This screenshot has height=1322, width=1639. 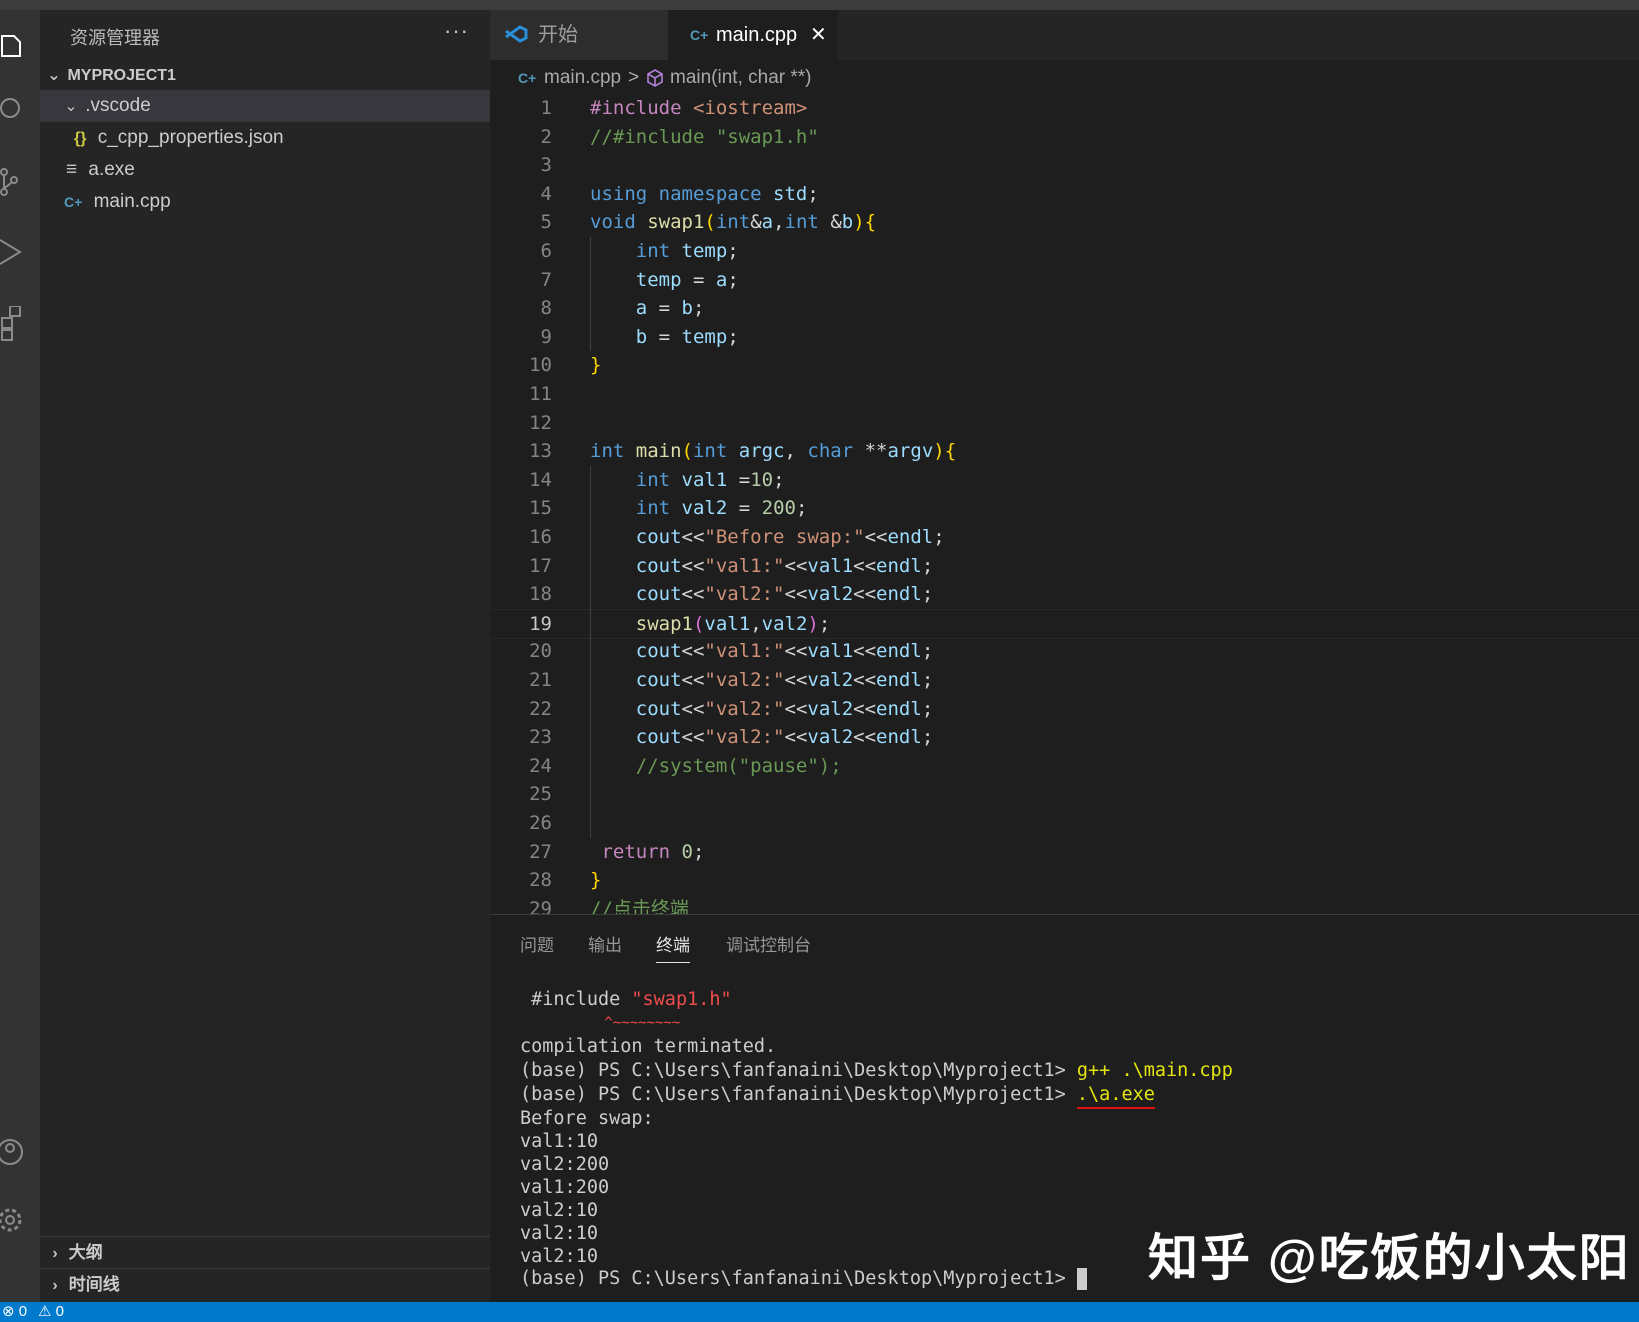 What do you see at coordinates (20, 1220) in the screenshot?
I see `settings-gear-icon` at bounding box center [20, 1220].